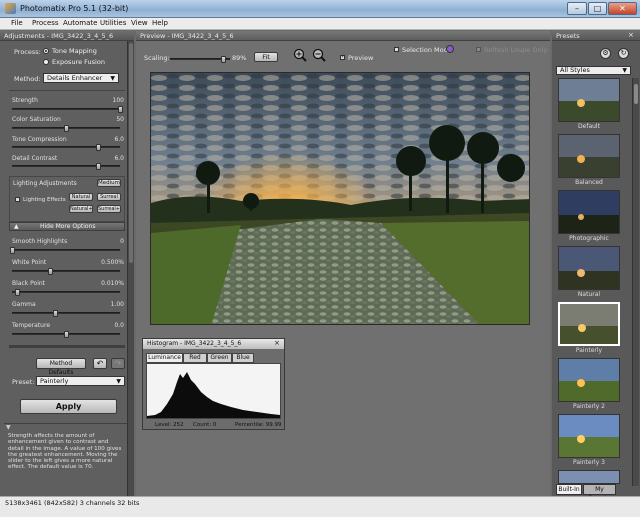 The image size is (640, 517). What do you see at coordinates (67, 90) in the screenshot?
I see `divider` at bounding box center [67, 90].